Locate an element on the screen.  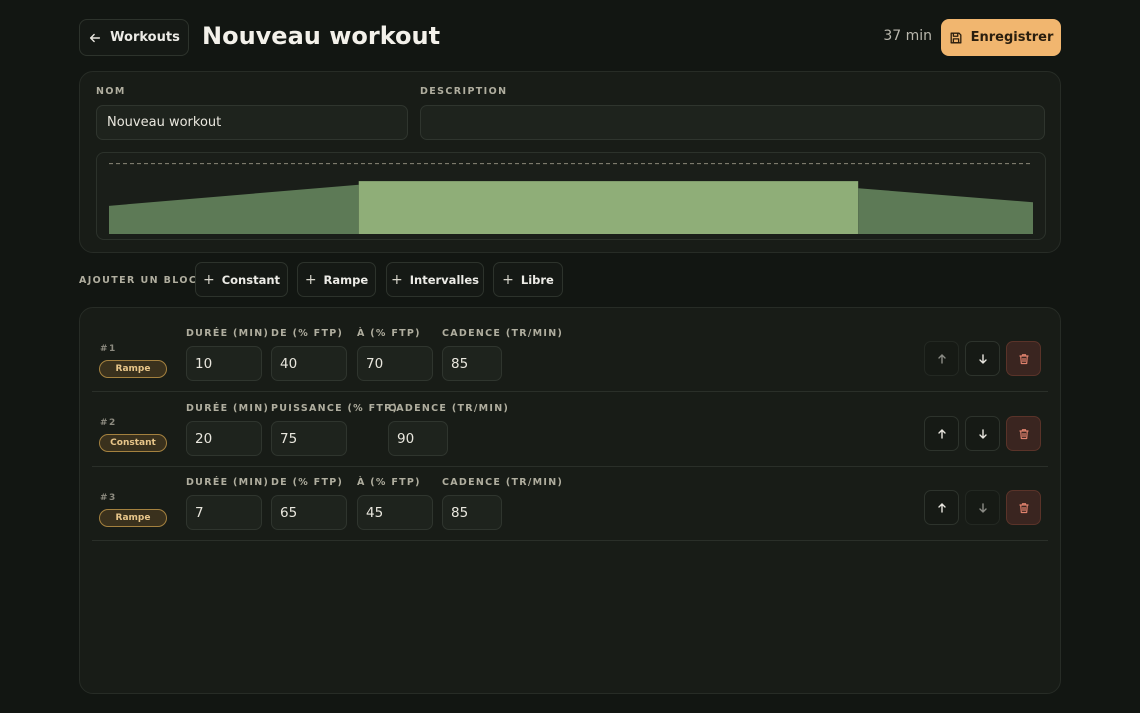
workout-profile-chart is located at coordinates (571, 196).